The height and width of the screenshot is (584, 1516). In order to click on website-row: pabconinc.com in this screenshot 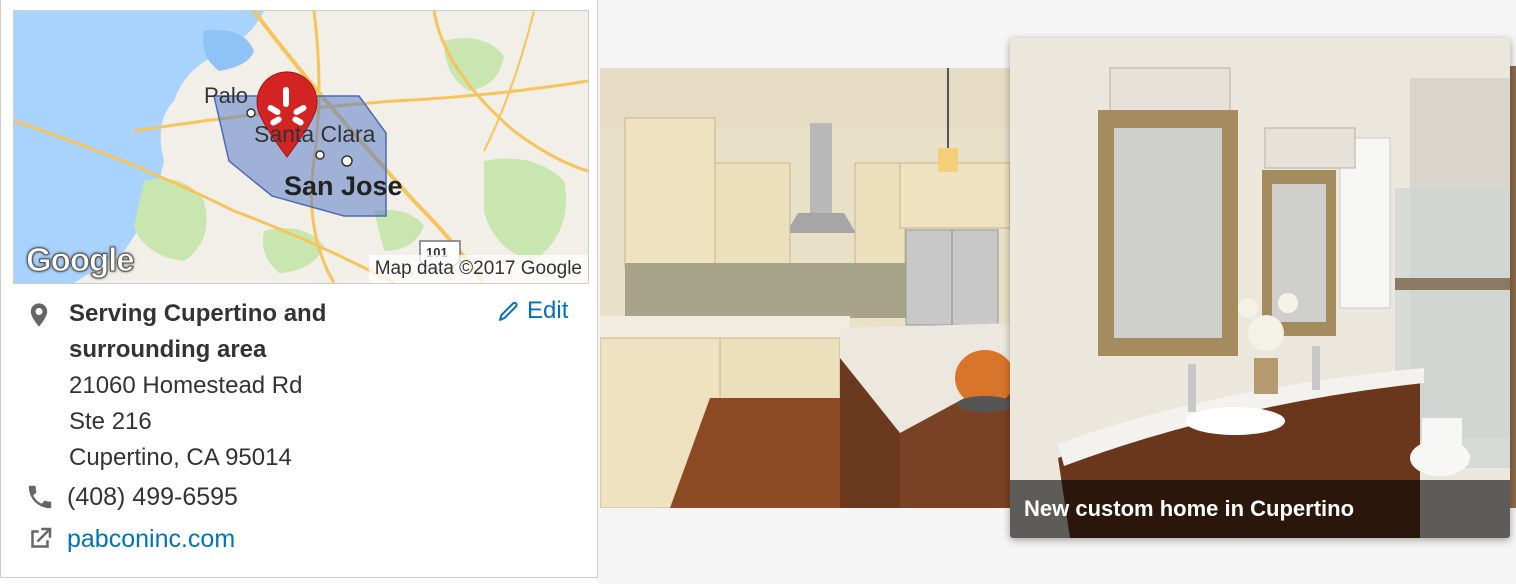, I will do `click(130, 539)`.